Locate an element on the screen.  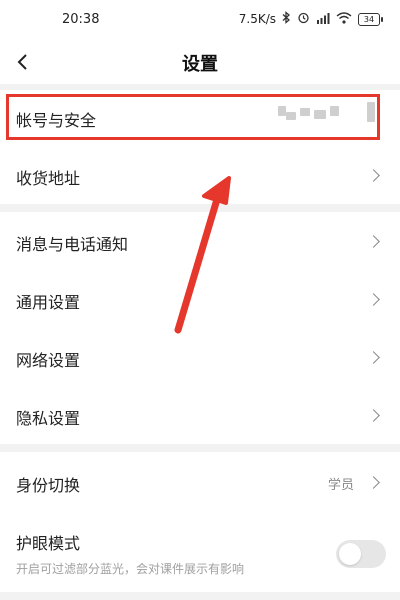
network-settings-row: 网络设置 is located at coordinates (200, 357).